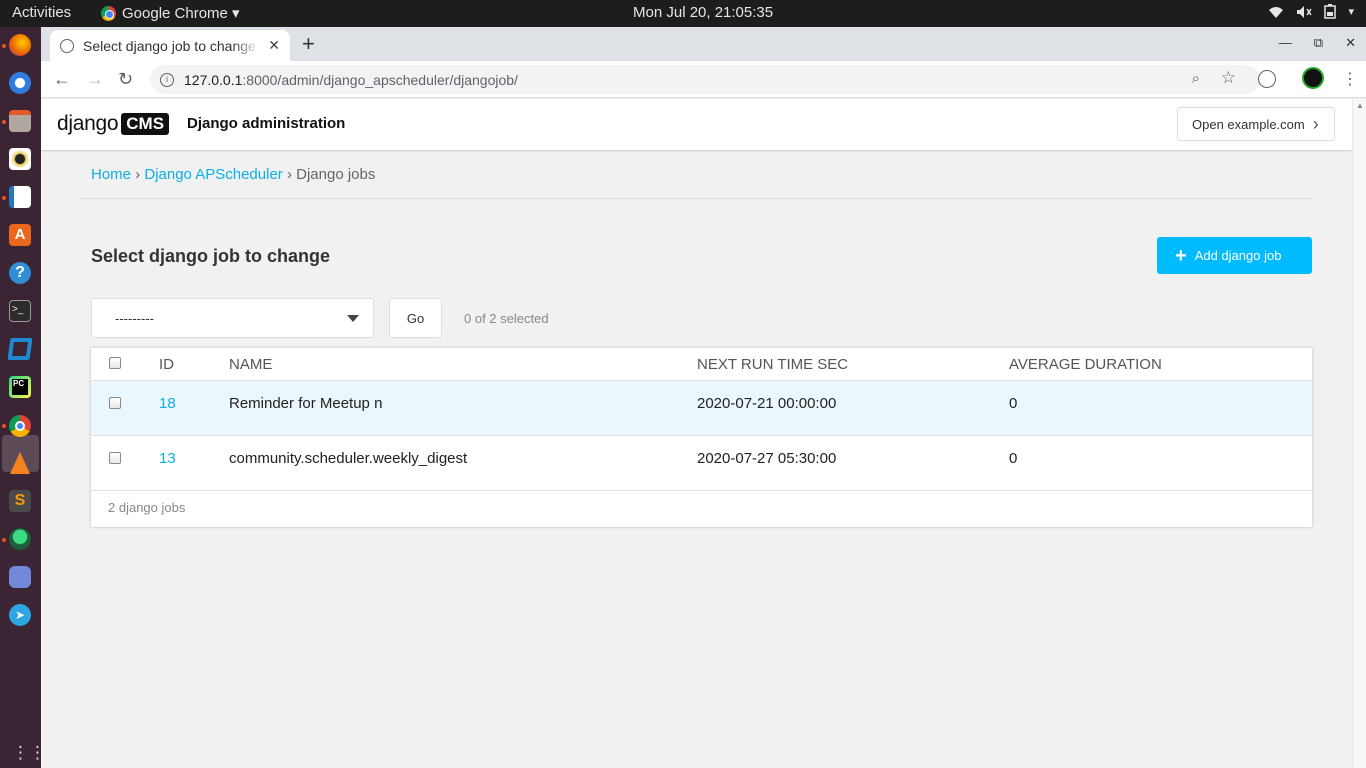 This screenshot has height=768, width=1366. What do you see at coordinates (67, 45) in the screenshot?
I see `globe-icon` at bounding box center [67, 45].